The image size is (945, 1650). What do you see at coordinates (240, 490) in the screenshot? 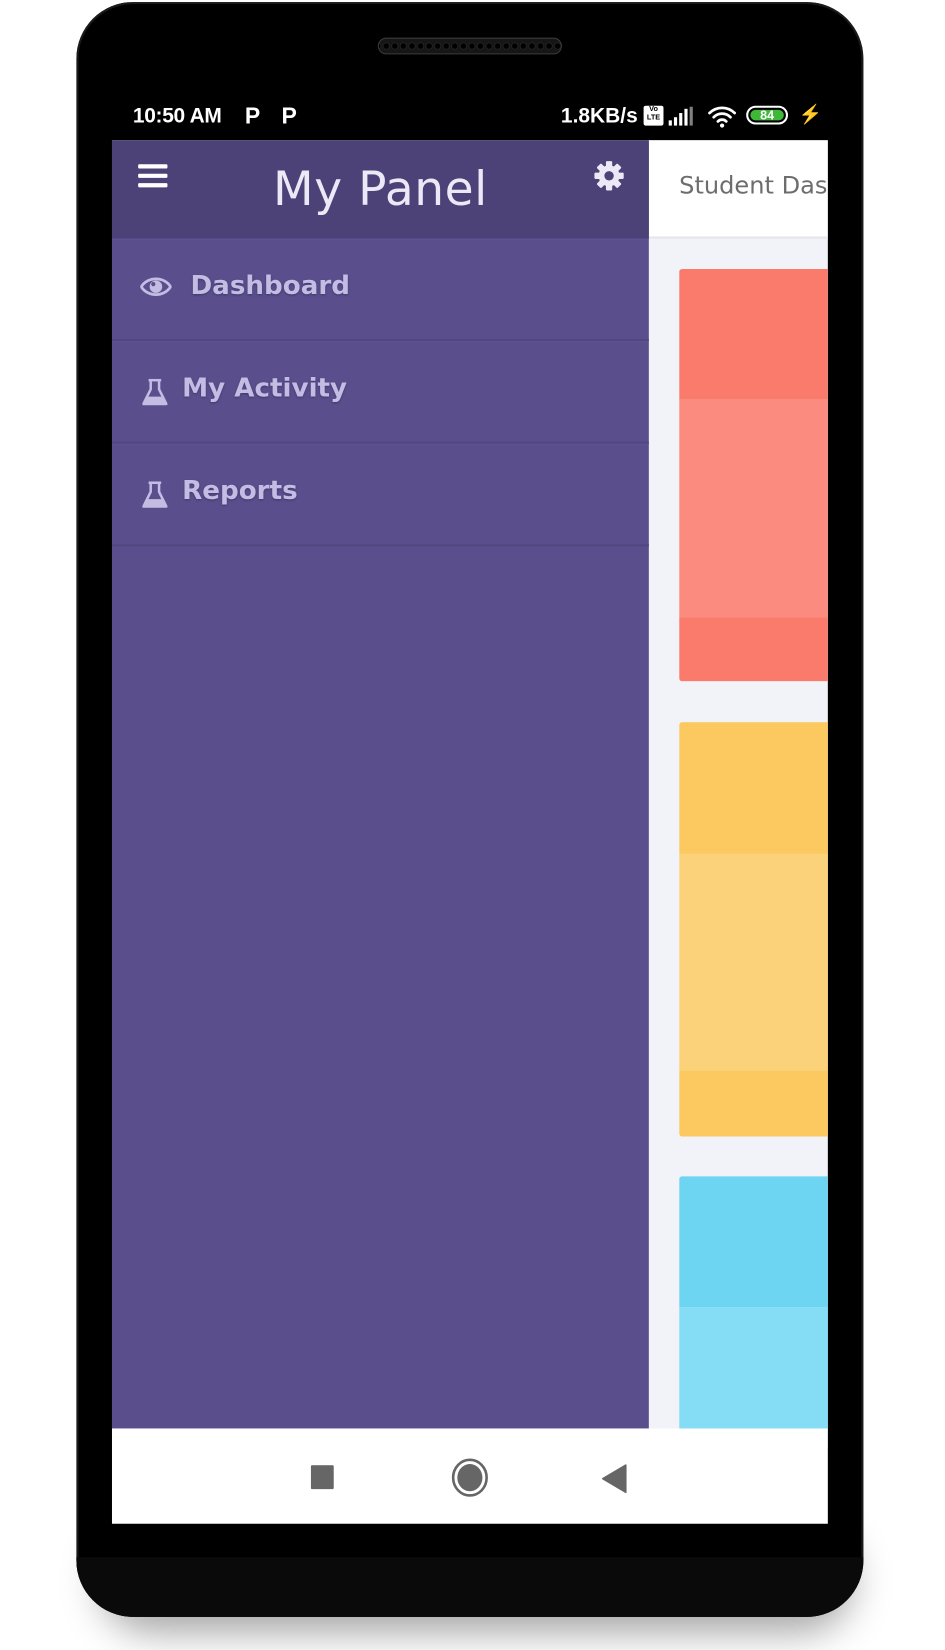
I see `sidebar-item-label: Reports` at bounding box center [240, 490].